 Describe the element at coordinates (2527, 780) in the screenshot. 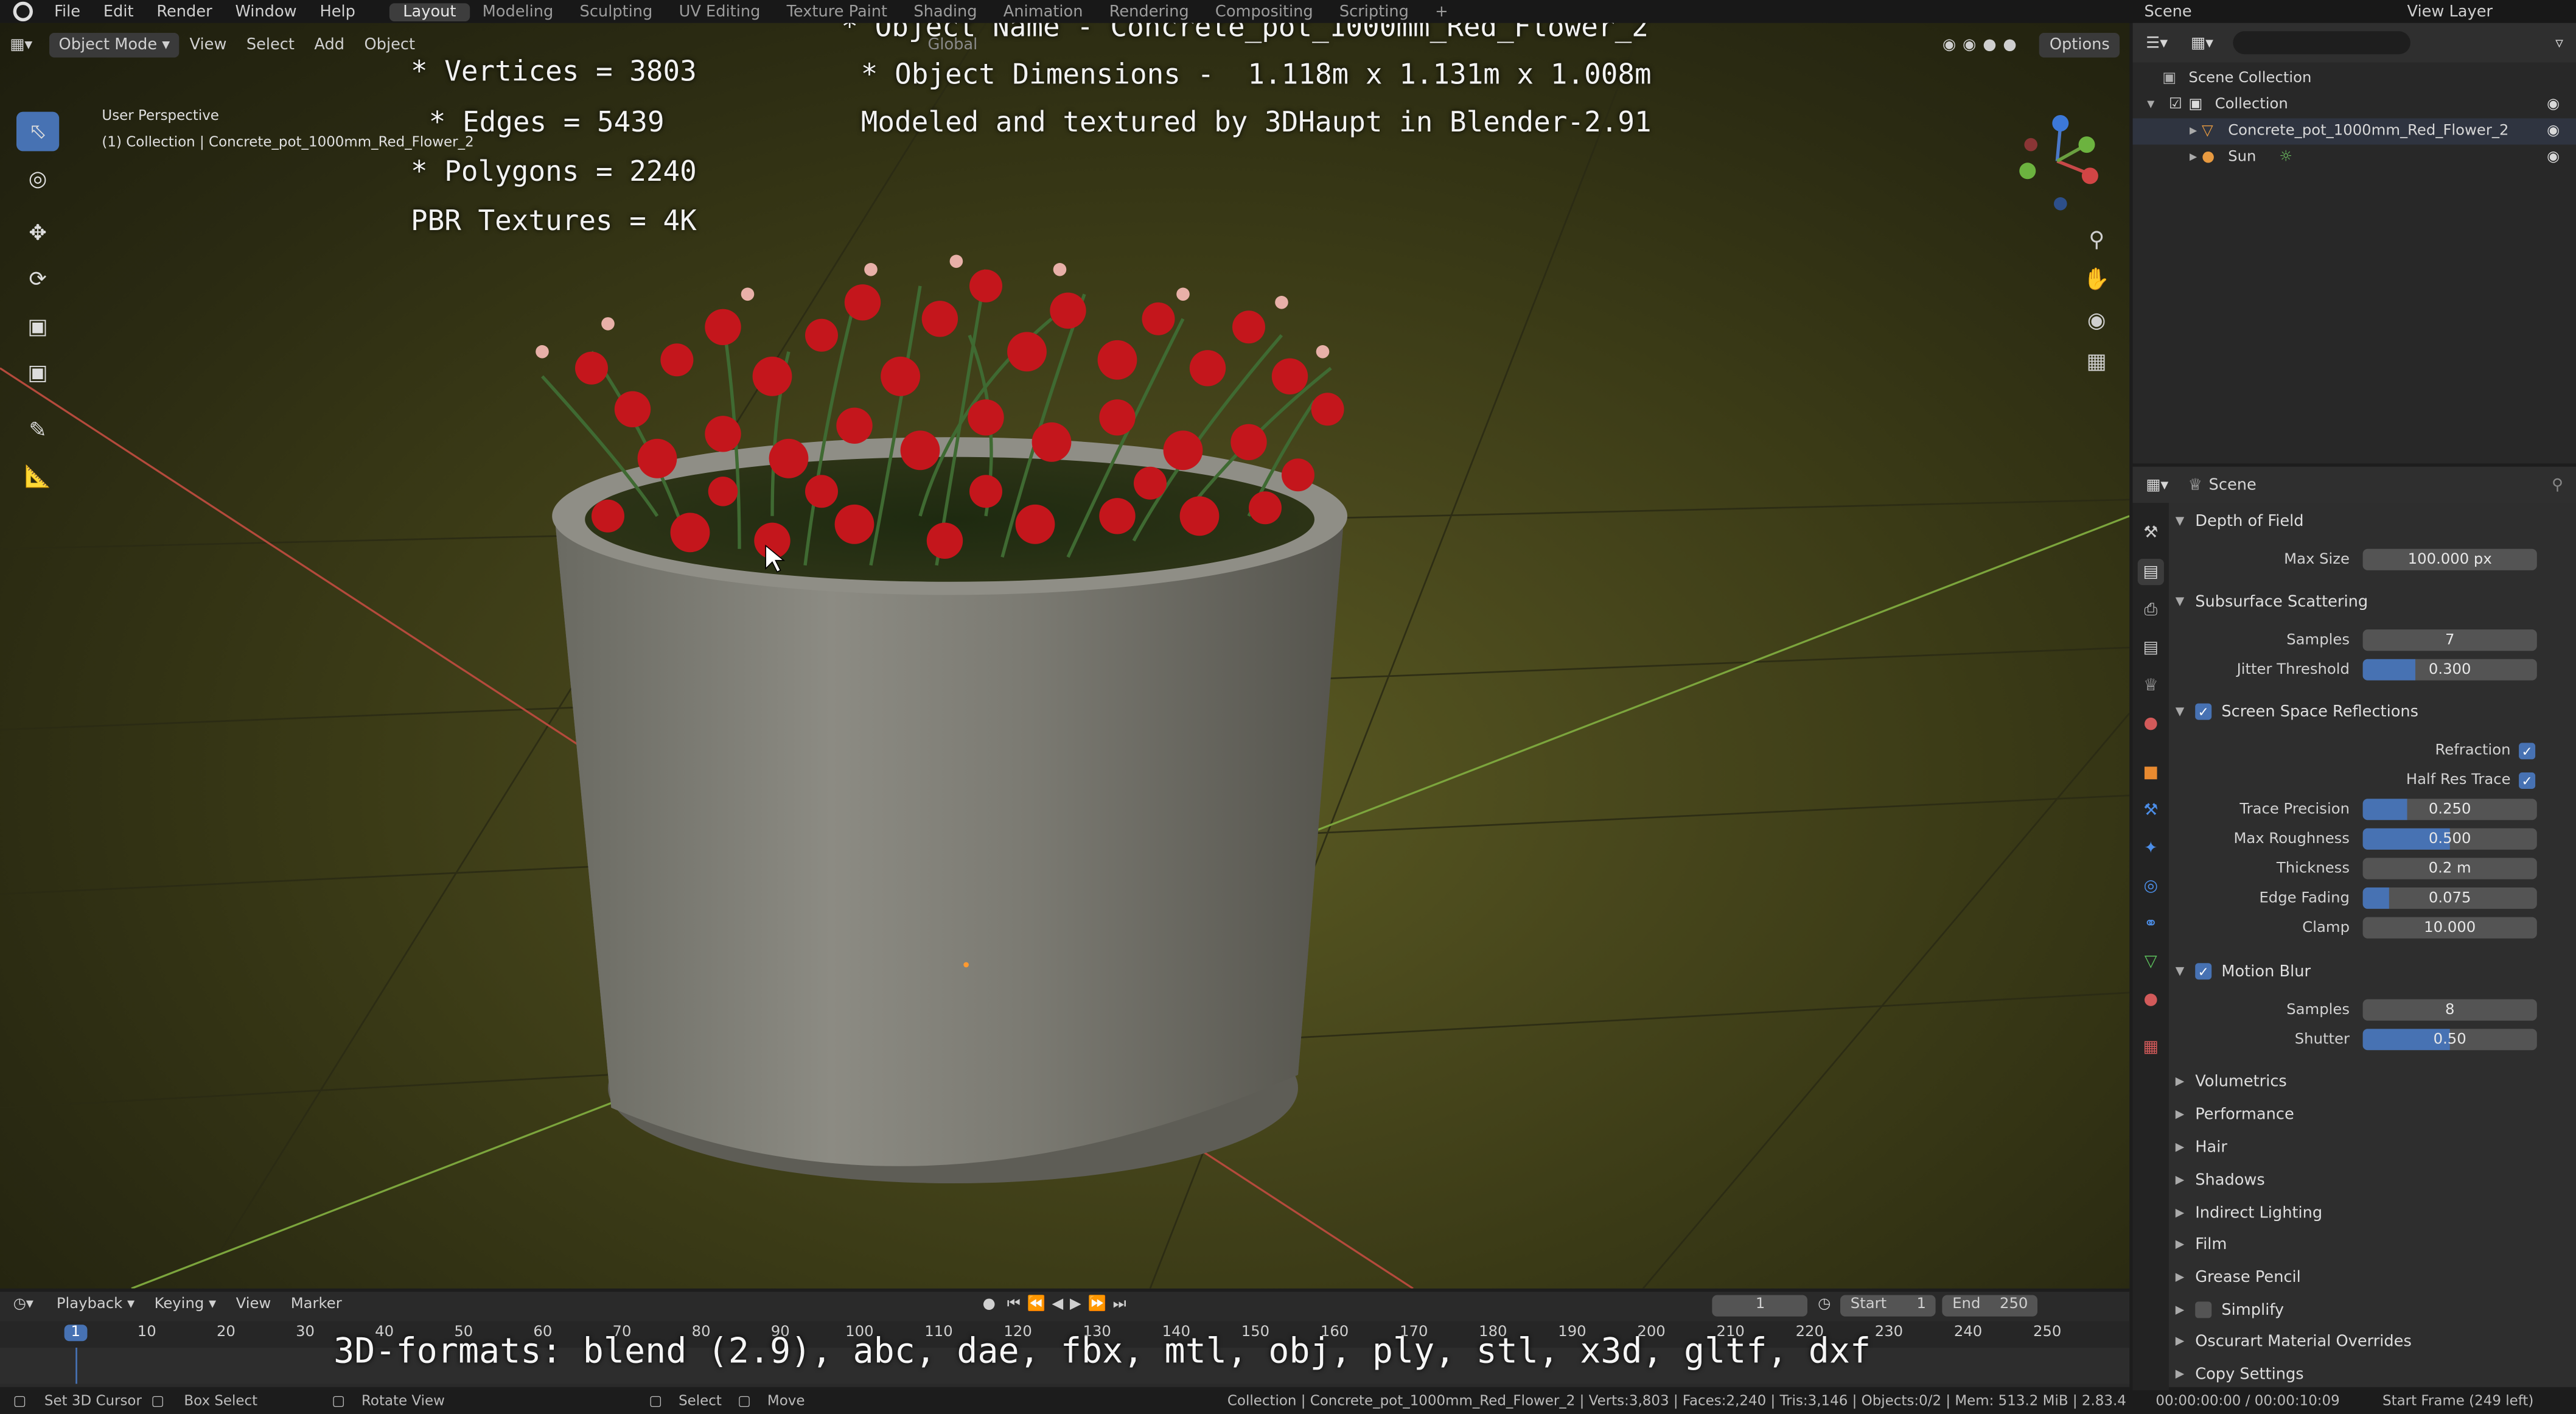

I see `half-res-trace-checkbox: ✓` at that location.